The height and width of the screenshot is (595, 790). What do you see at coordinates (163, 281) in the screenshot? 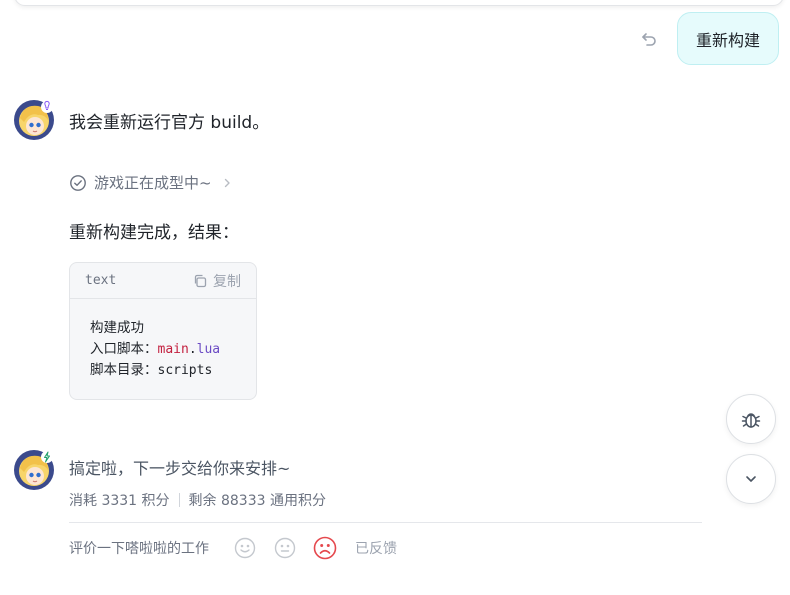
I see `code-block-header: text 复制` at bounding box center [163, 281].